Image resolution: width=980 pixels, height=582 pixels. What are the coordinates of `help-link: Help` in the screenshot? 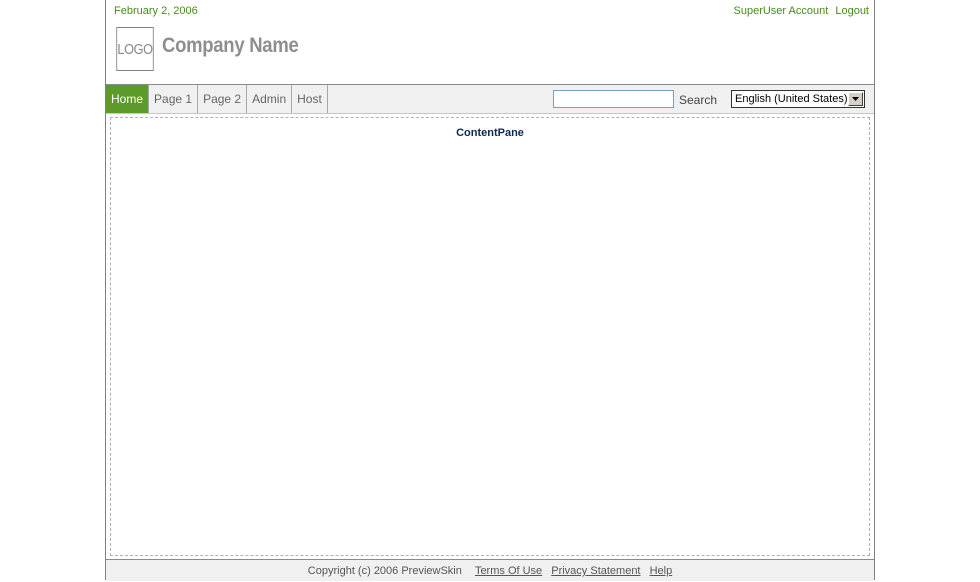 It's located at (661, 571).